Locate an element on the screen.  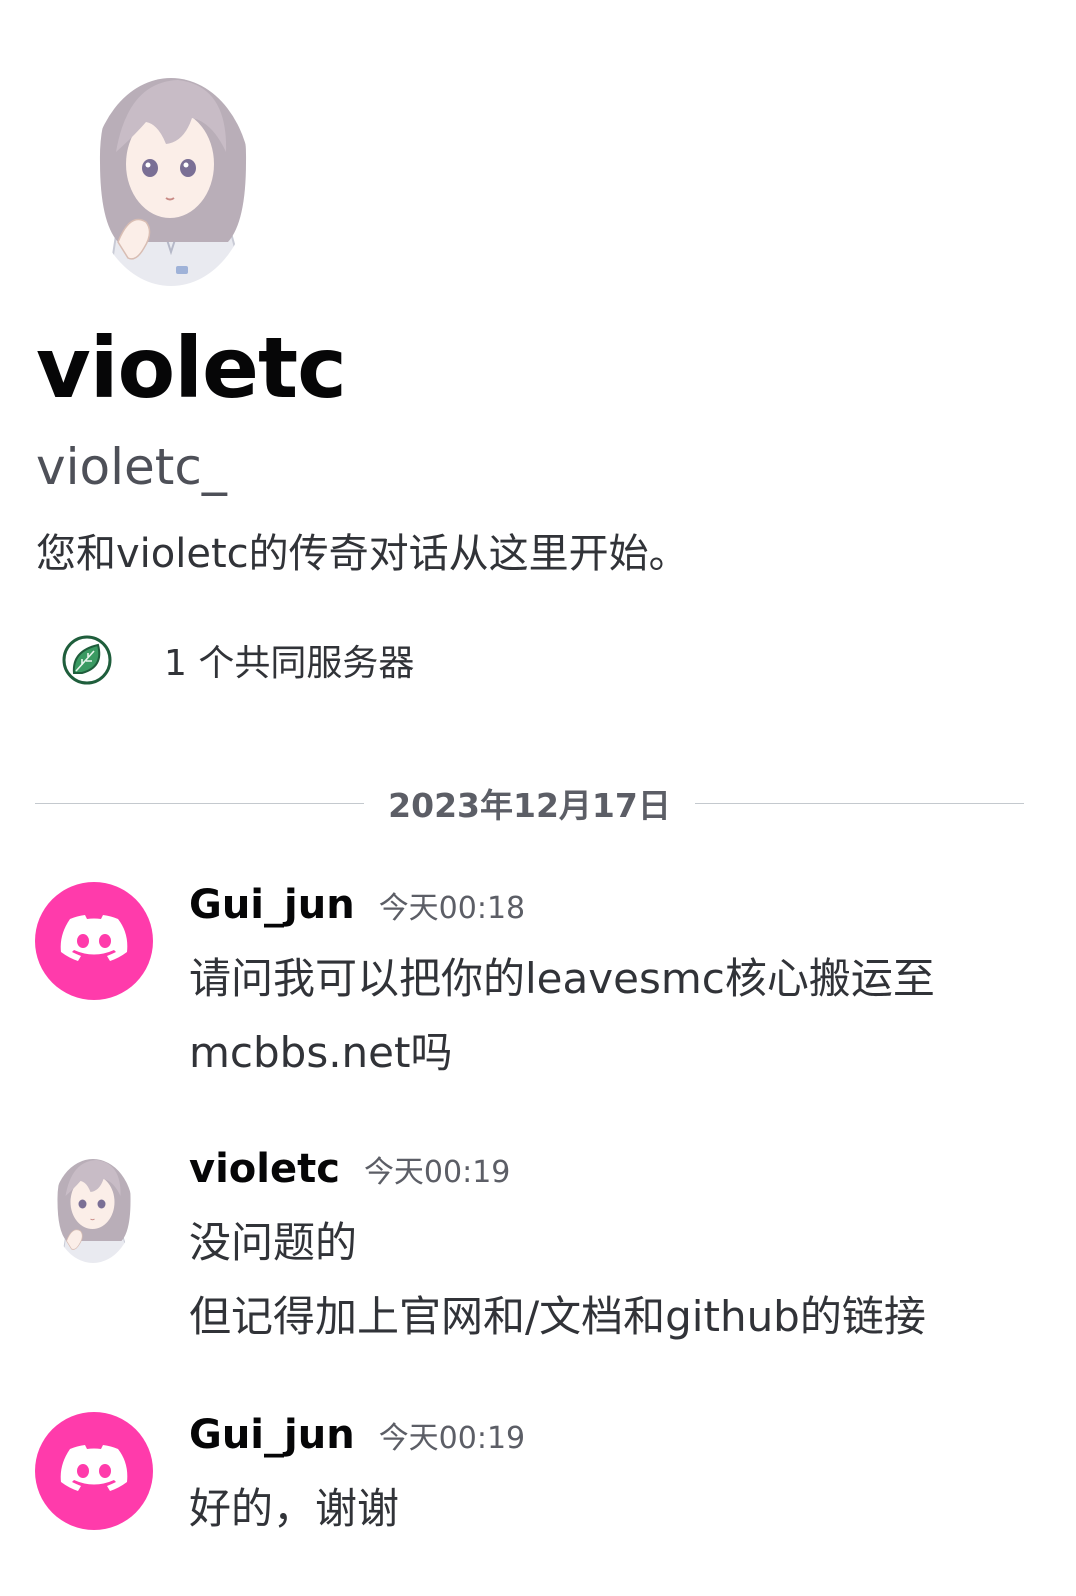
profile-username: violetc_ is located at coordinates (131, 467).